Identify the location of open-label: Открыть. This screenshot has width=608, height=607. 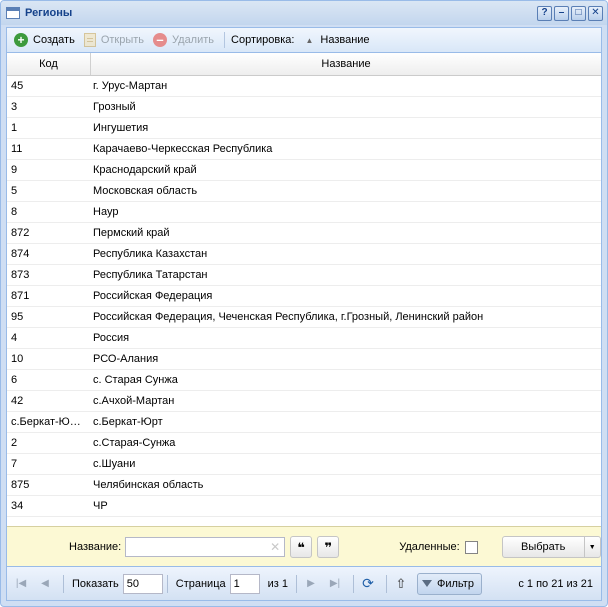
(122, 40).